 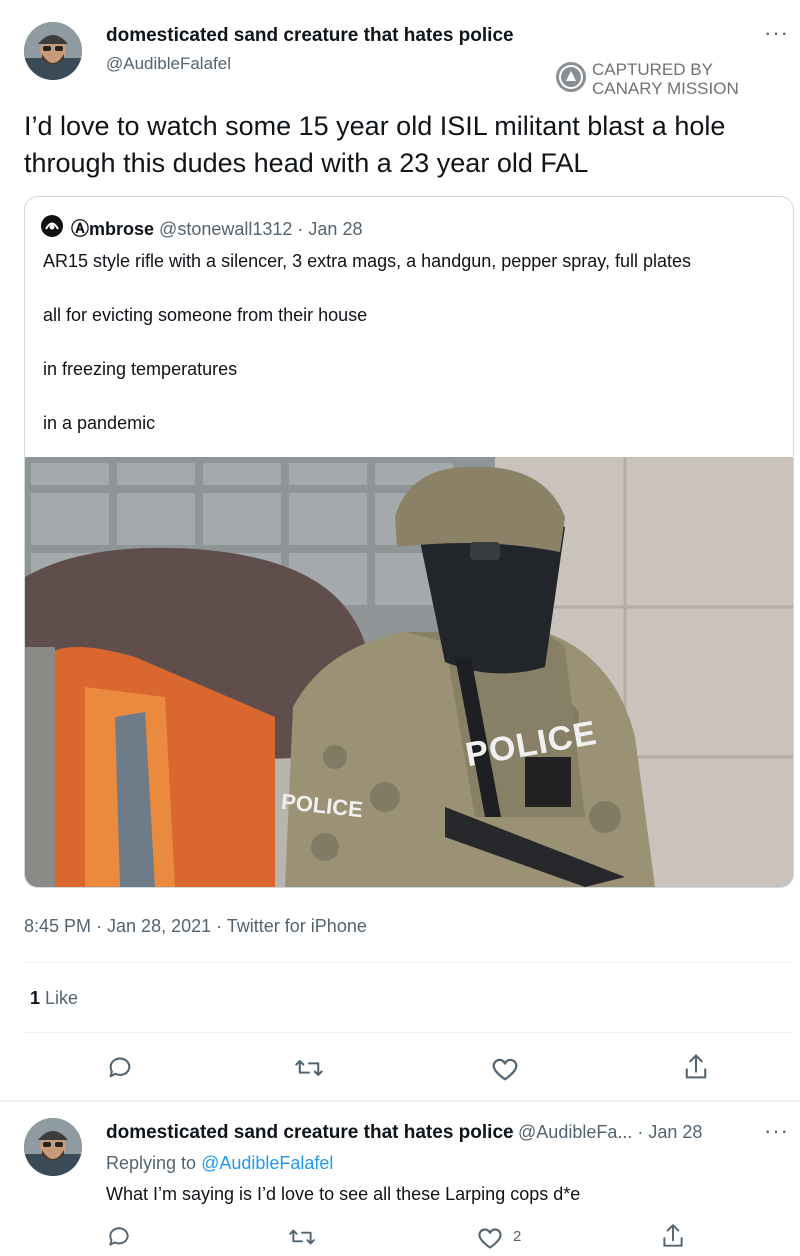 I want to click on author-avatar, so click(x=53, y=51).